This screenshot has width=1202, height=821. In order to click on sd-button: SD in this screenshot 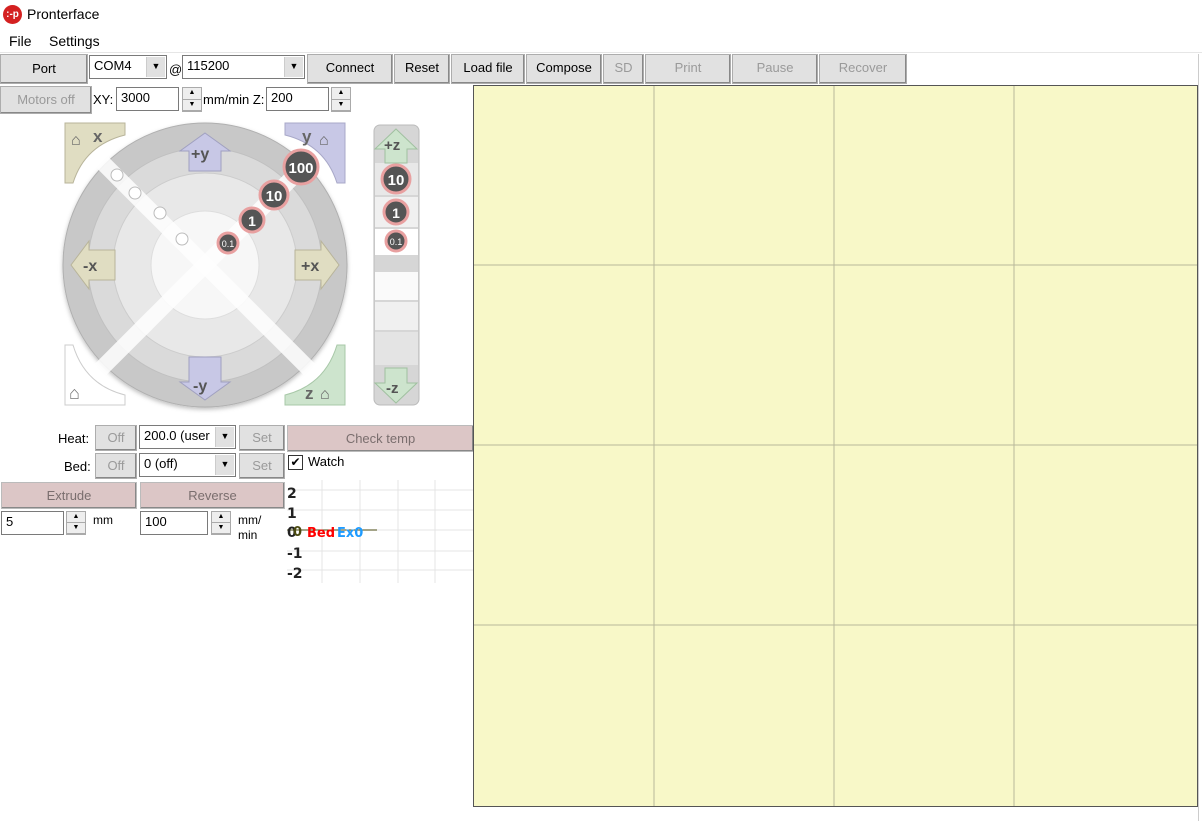, I will do `click(623, 69)`.